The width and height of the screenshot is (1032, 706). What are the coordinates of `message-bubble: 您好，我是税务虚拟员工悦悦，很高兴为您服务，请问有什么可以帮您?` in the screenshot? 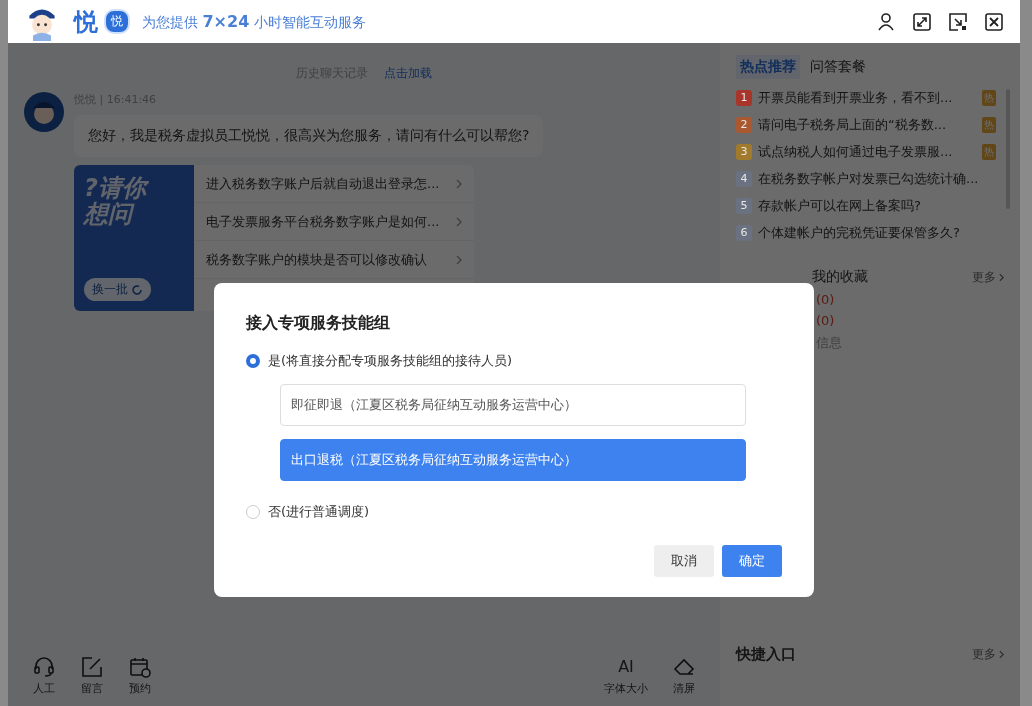 It's located at (309, 136).